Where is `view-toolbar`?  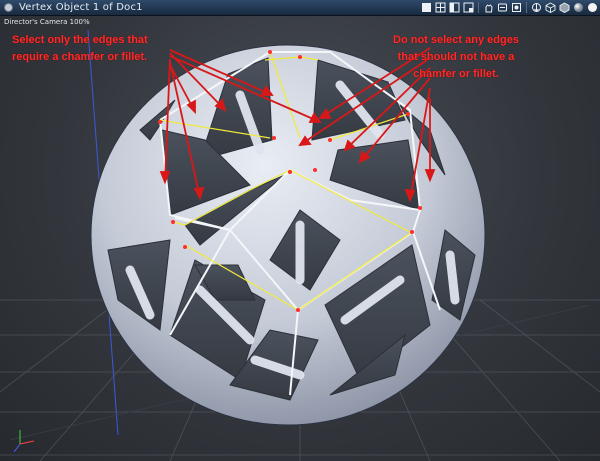
view-toolbar is located at coordinates (509, 7).